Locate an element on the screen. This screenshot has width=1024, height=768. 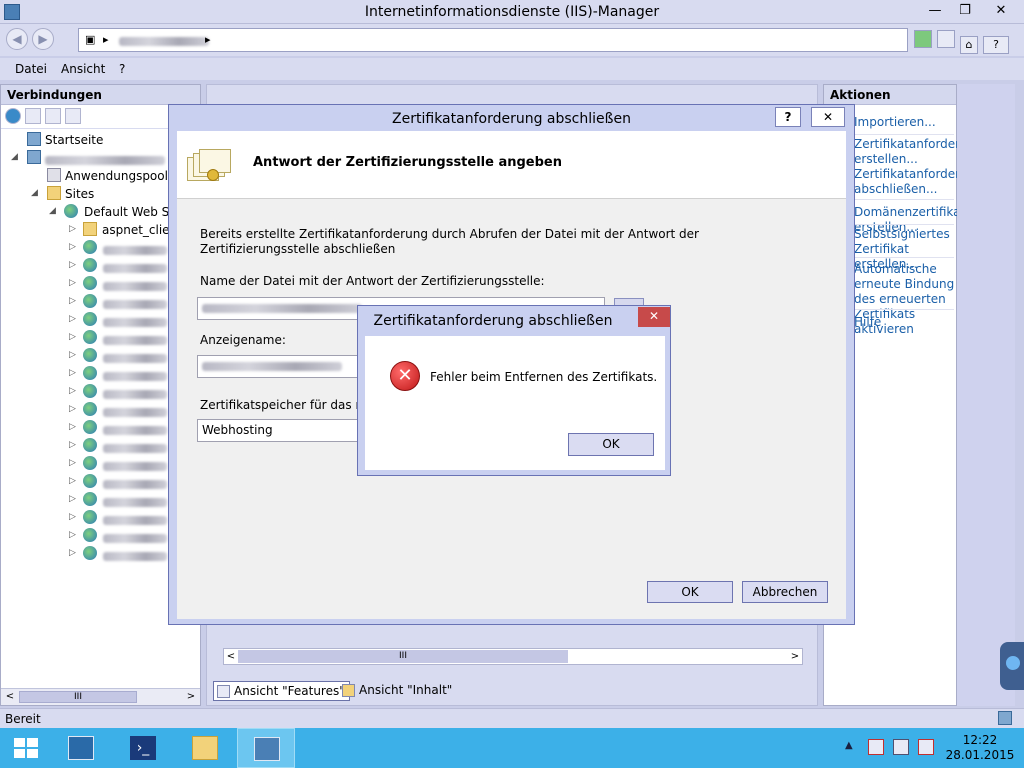
features-hscrollbar: < III > is located at coordinates (513, 656).